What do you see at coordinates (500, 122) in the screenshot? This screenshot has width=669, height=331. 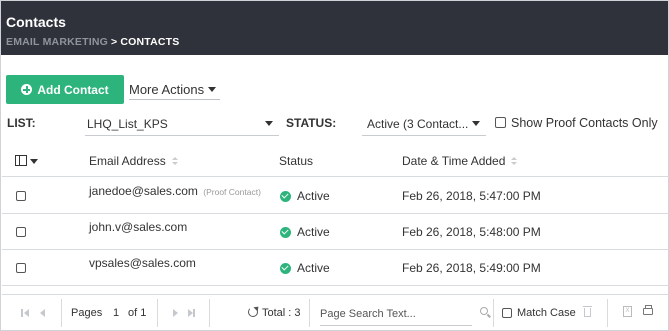 I see `show-proof-contacts-checkbox` at bounding box center [500, 122].